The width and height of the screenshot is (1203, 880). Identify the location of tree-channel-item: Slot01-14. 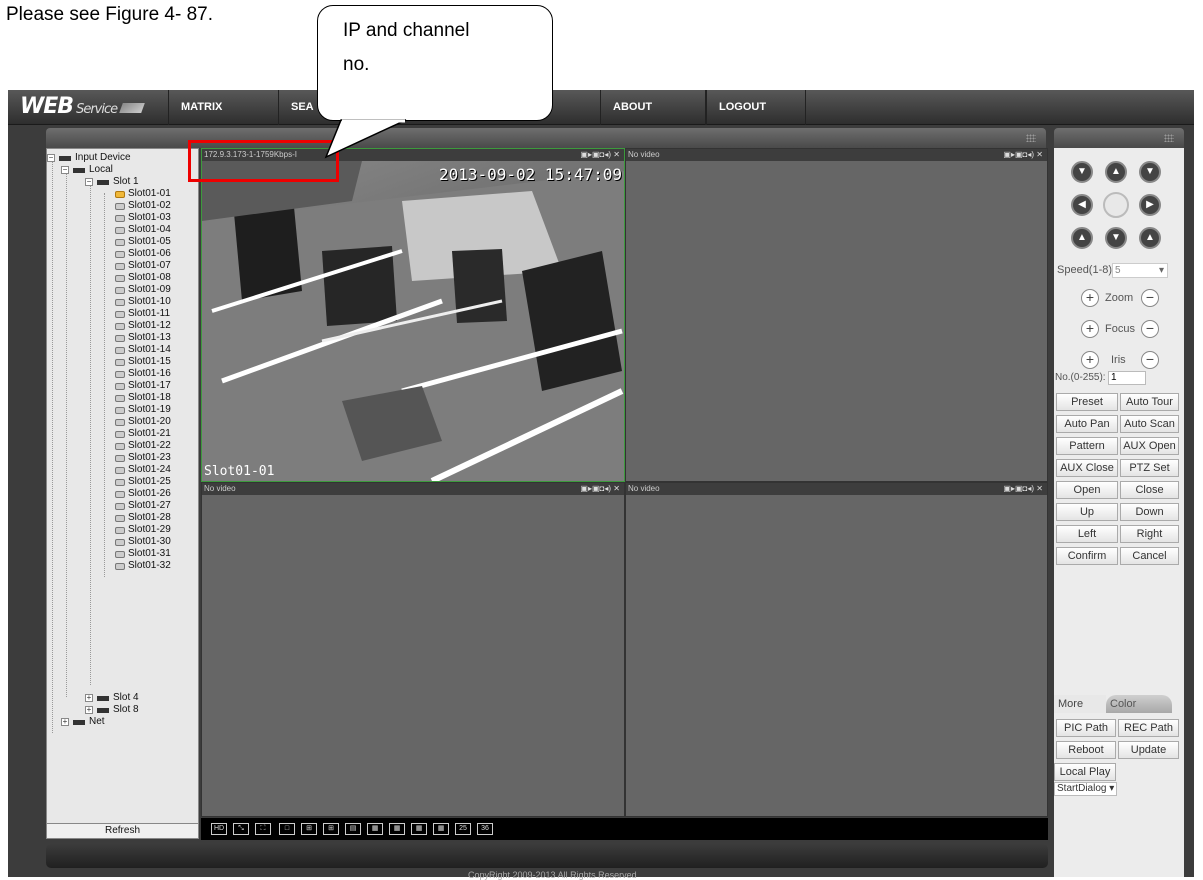
(143, 350).